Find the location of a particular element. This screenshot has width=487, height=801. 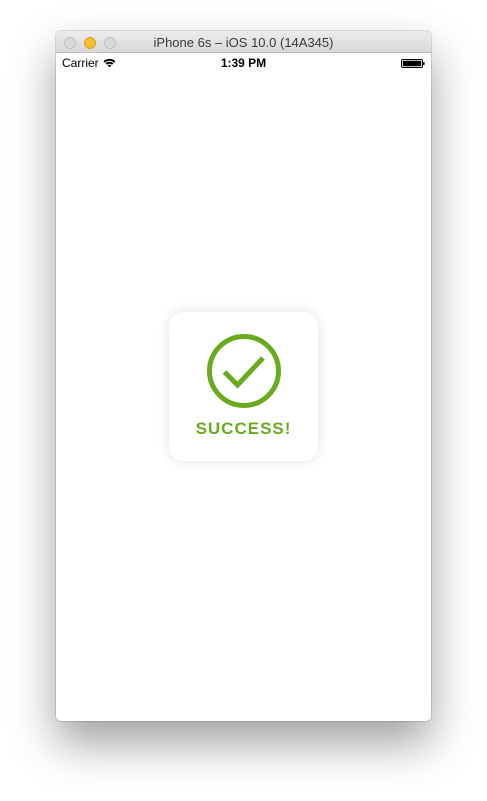

battery-icon is located at coordinates (413, 63).